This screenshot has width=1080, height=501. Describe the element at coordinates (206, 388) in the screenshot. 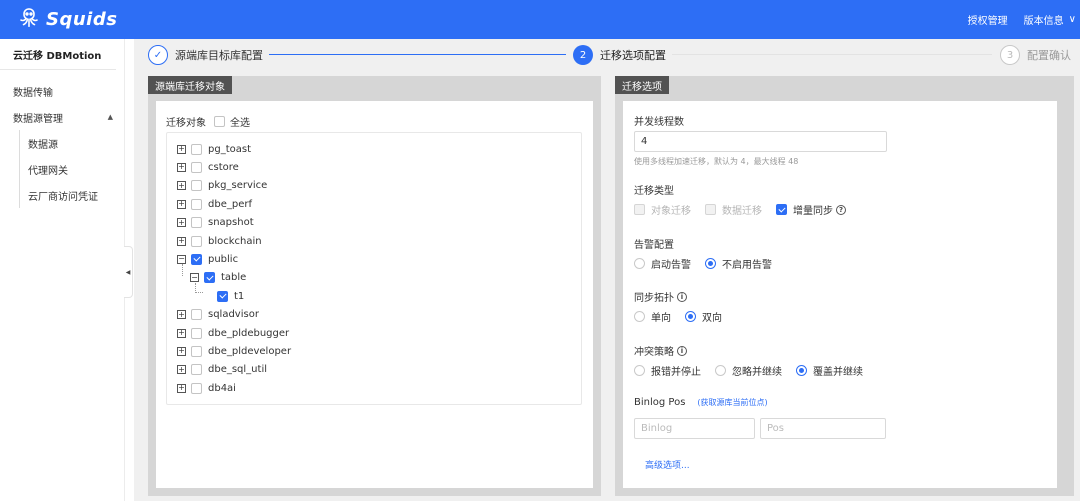

I see `tree-node-db4ai: + db4ai` at that location.